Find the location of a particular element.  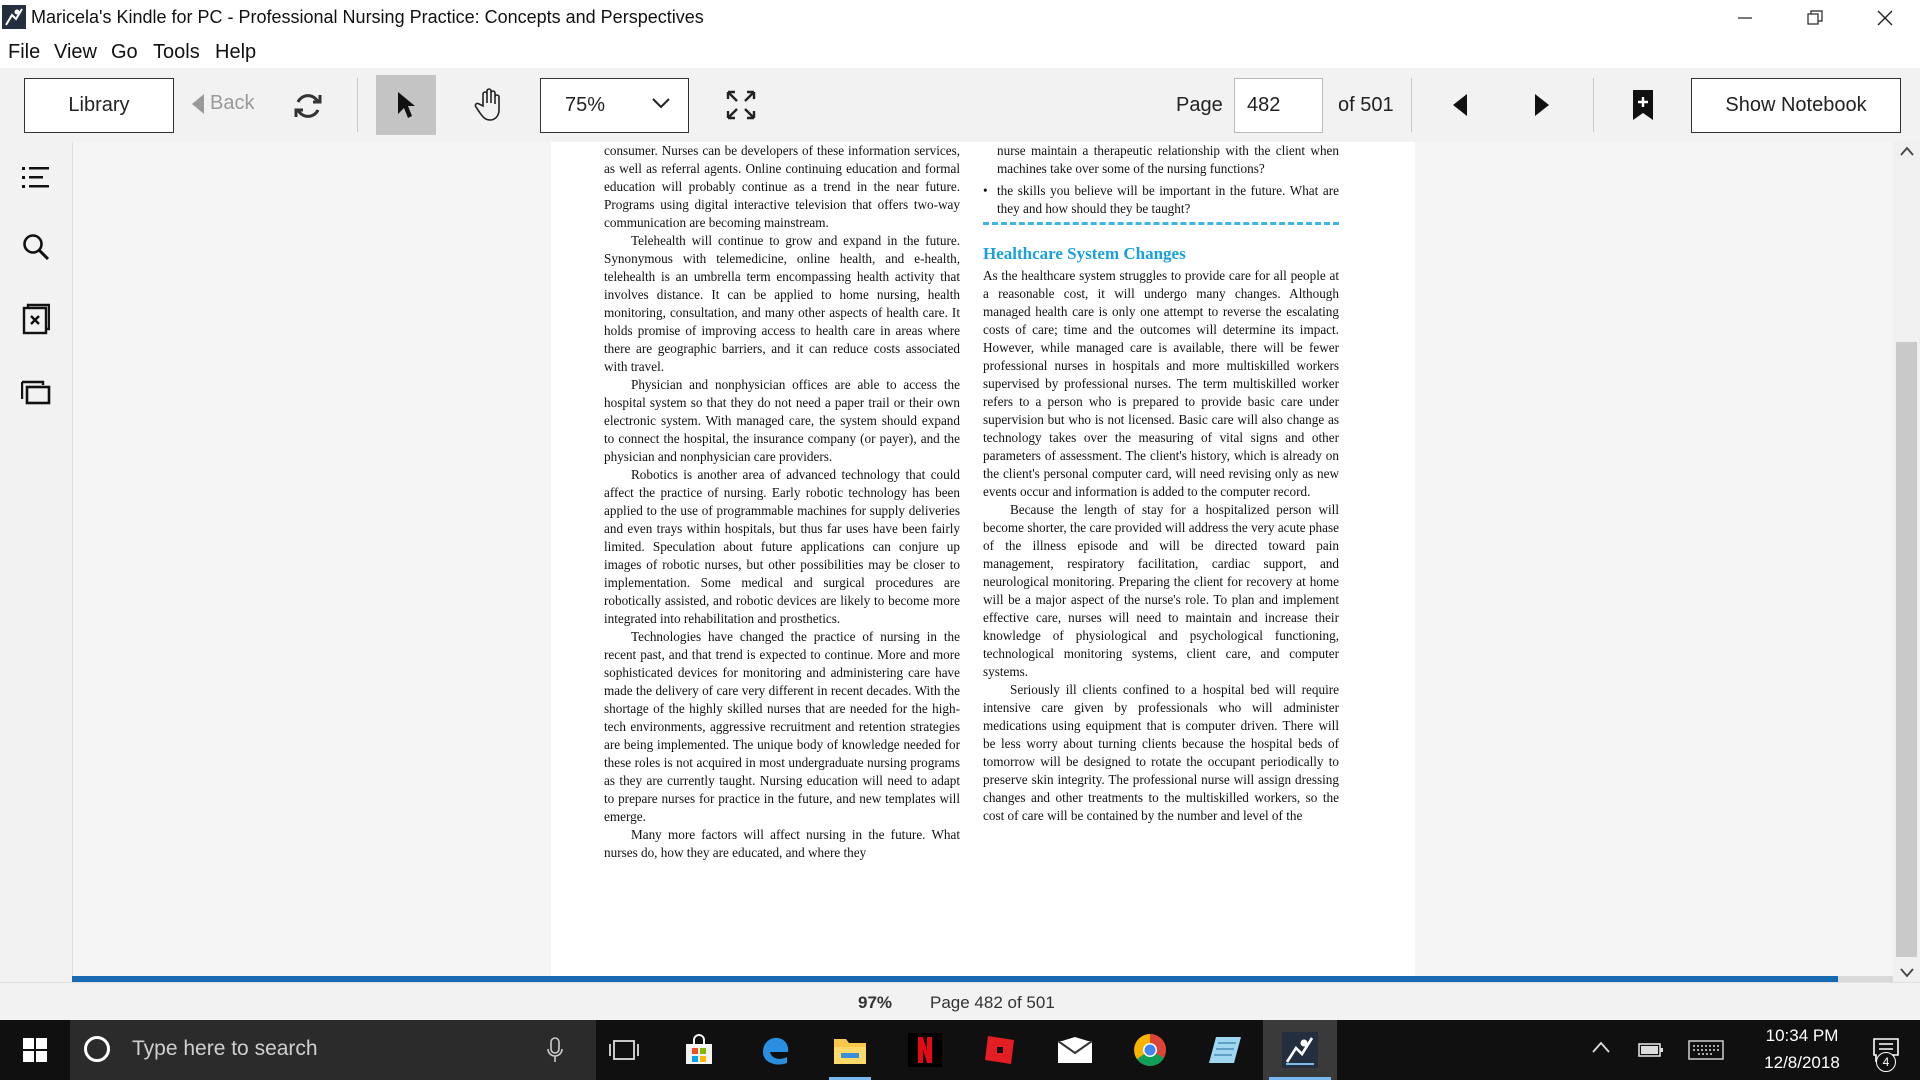

start-button is located at coordinates (35, 1050).